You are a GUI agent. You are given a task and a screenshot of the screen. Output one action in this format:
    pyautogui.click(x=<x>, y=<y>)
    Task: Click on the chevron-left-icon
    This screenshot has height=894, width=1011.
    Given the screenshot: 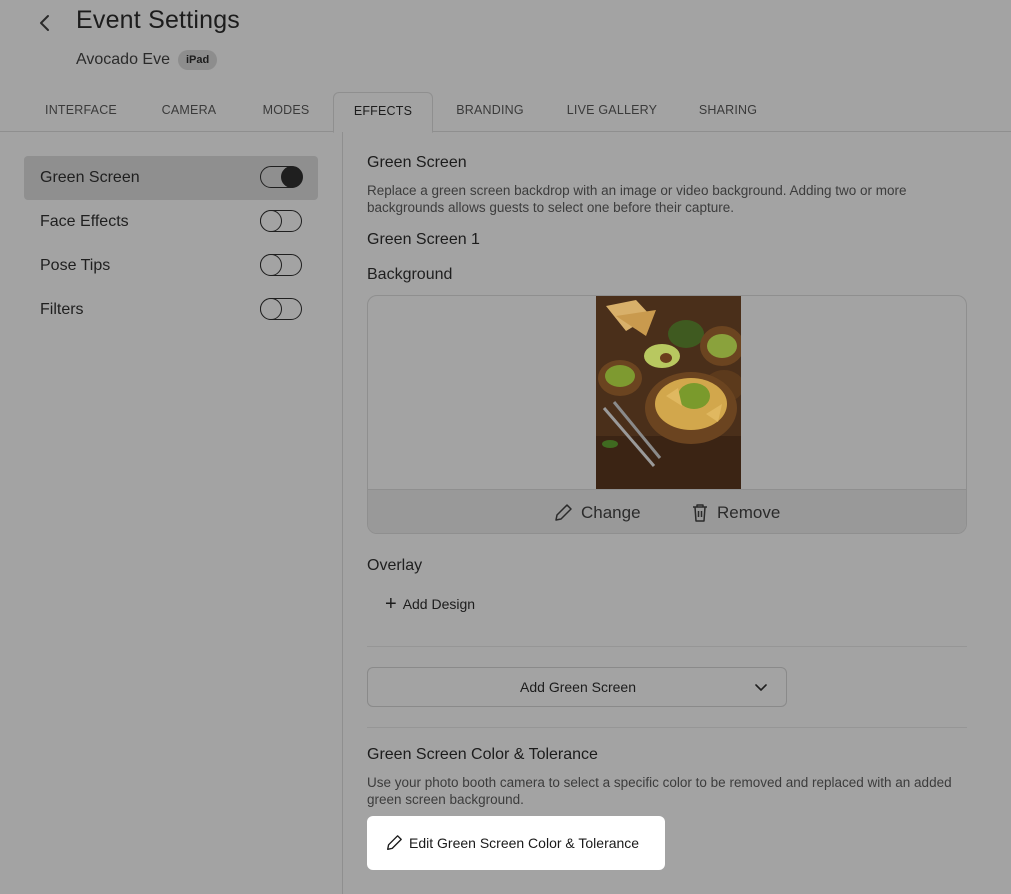 What is the action you would take?
    pyautogui.click(x=44, y=23)
    